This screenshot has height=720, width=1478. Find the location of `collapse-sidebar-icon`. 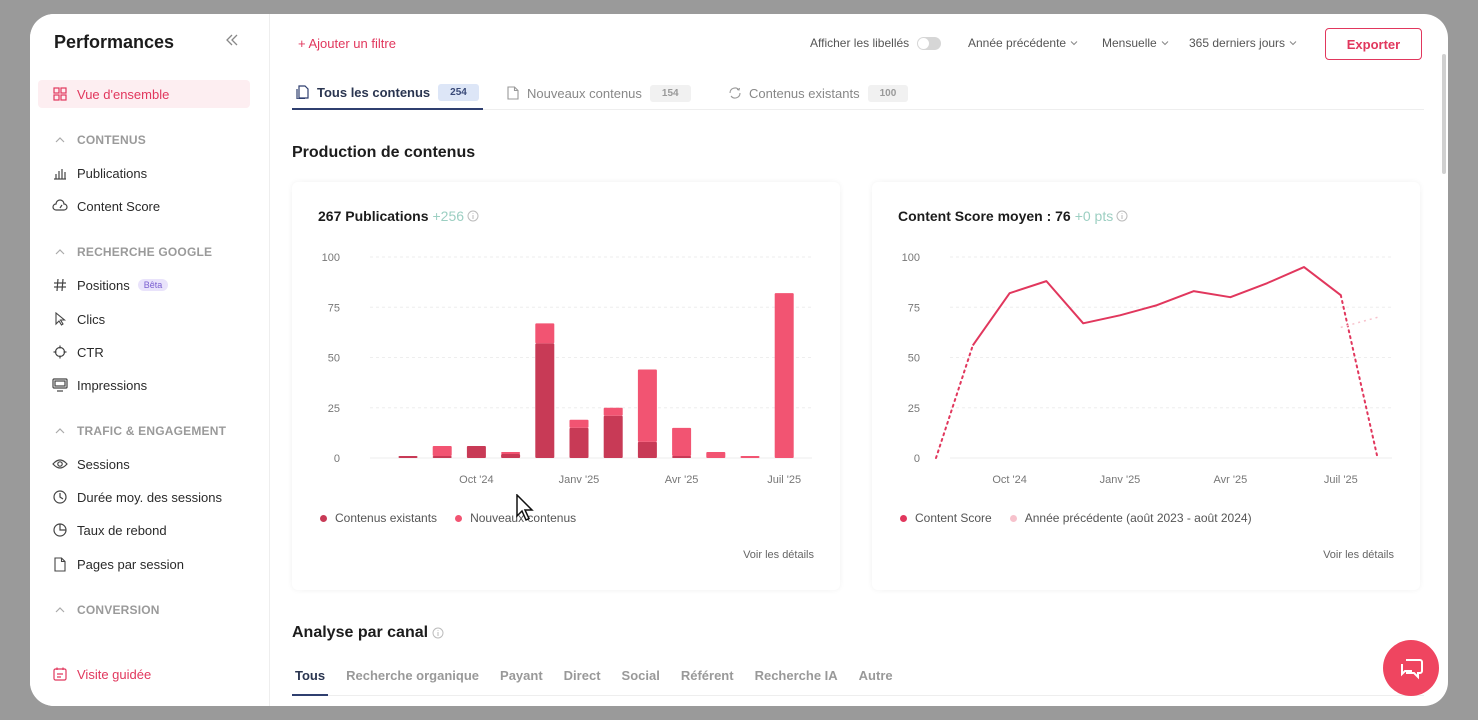

collapse-sidebar-icon is located at coordinates (232, 40).